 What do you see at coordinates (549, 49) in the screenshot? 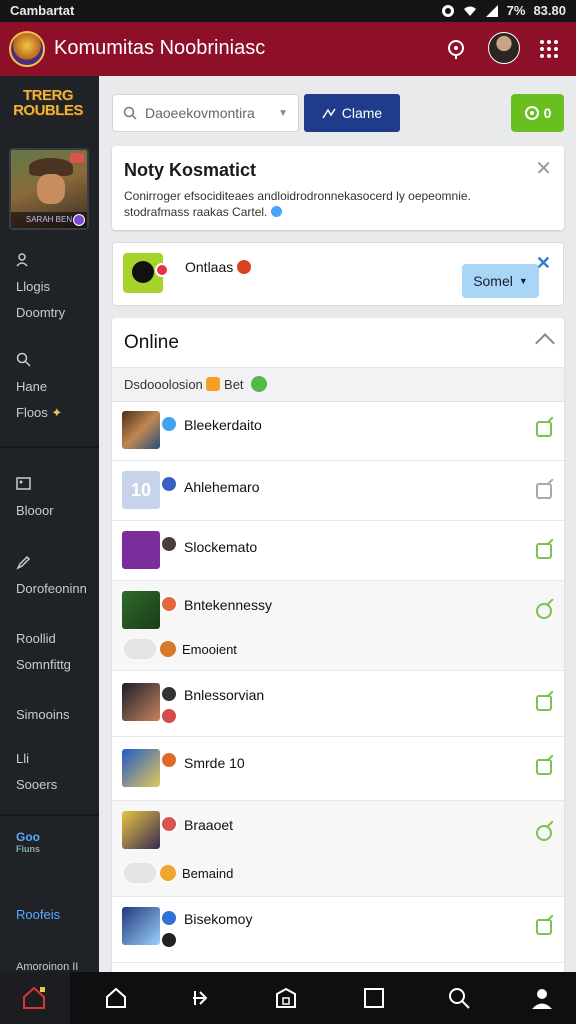
I see `grid-menu-button` at bounding box center [549, 49].